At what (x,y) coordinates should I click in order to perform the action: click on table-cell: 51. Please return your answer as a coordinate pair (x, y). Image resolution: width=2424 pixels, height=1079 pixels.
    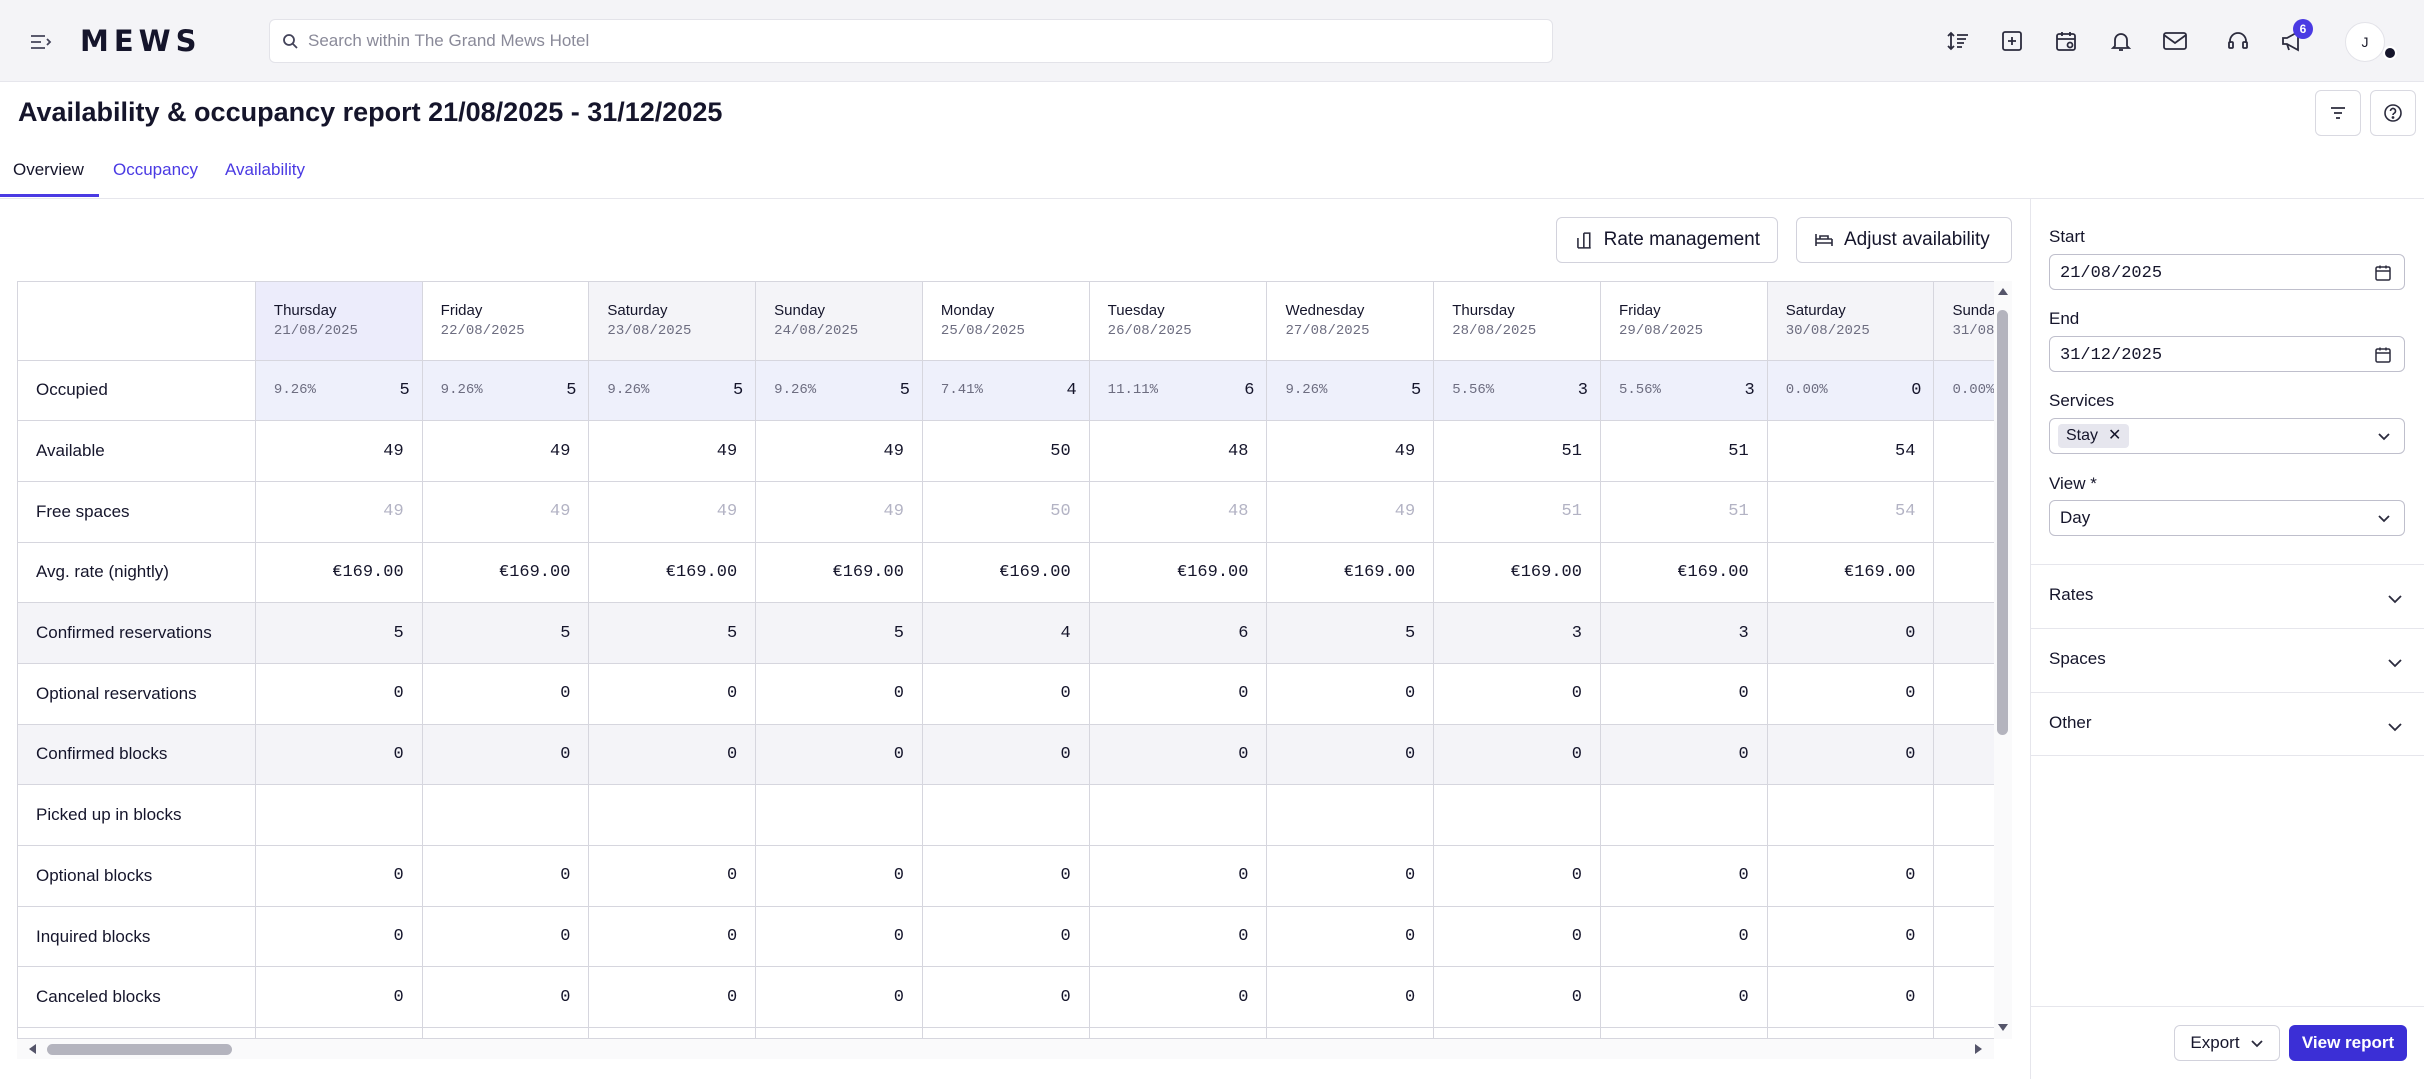
    Looking at the image, I should click on (1683, 511).